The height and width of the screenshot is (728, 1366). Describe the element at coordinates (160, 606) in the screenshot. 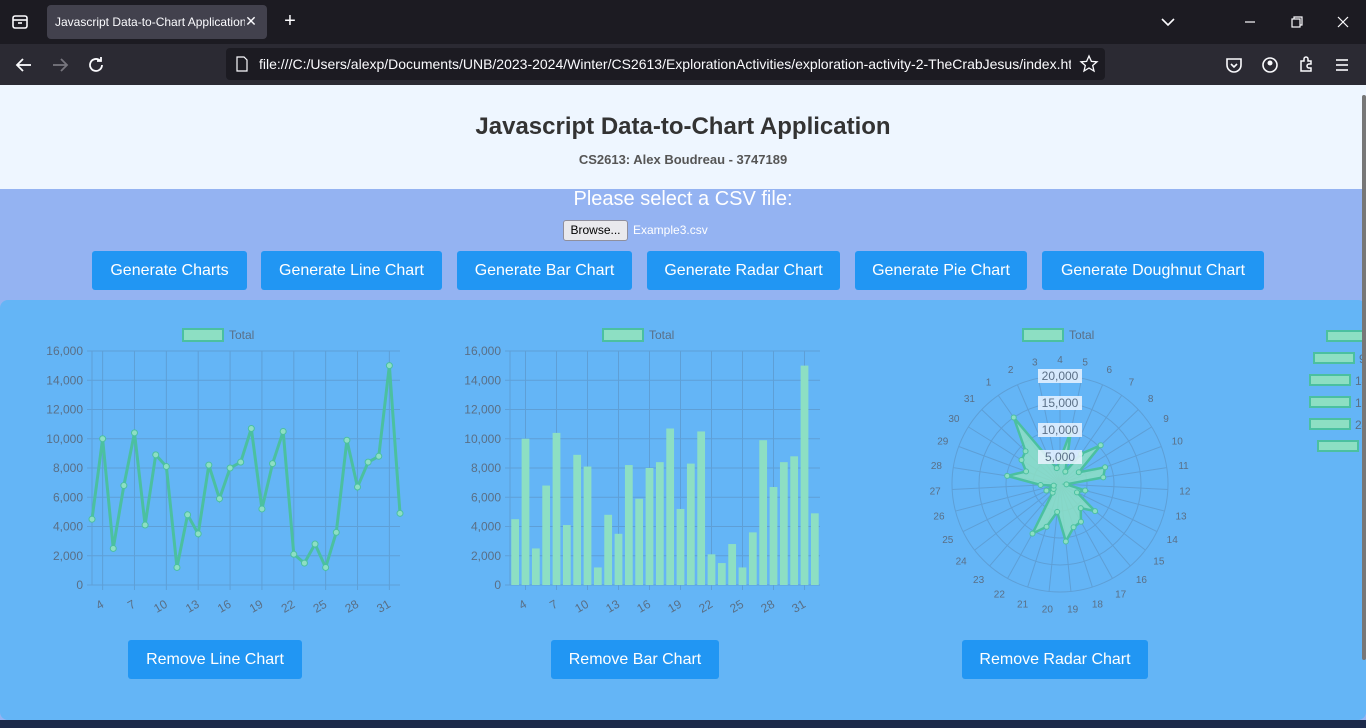

I see `line-chart-x-tick-label: 10` at that location.